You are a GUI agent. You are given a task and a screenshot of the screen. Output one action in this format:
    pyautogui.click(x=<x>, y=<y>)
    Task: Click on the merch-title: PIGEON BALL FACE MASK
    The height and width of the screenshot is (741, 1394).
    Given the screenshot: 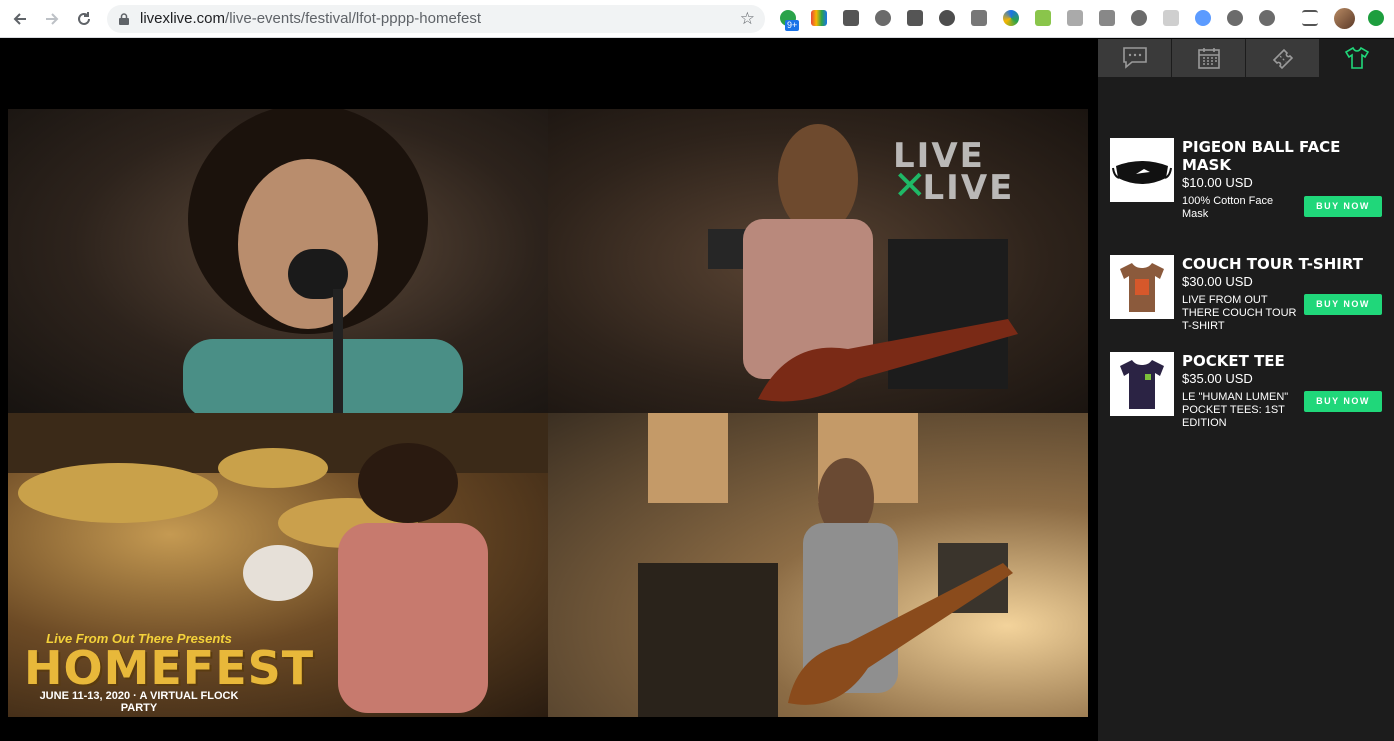 What is the action you would take?
    pyautogui.click(x=1261, y=156)
    